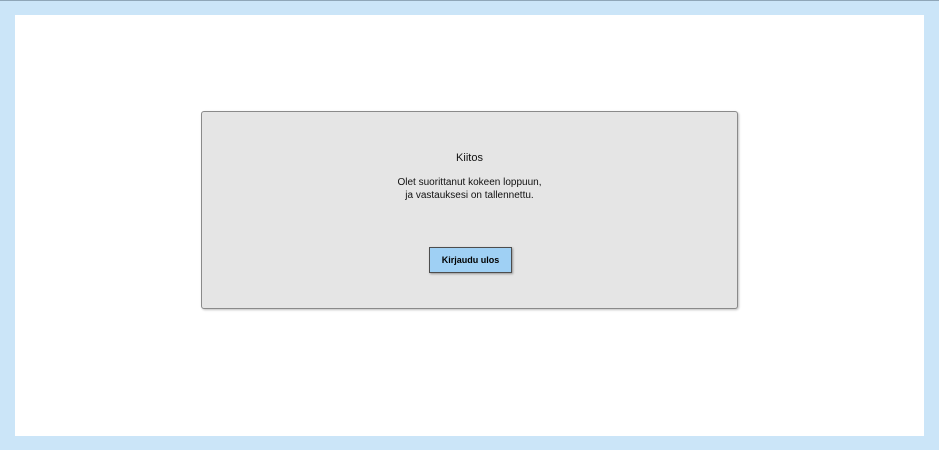  I want to click on dialog-message-line-2: ja vastauksesi on tallennettu., so click(469, 195).